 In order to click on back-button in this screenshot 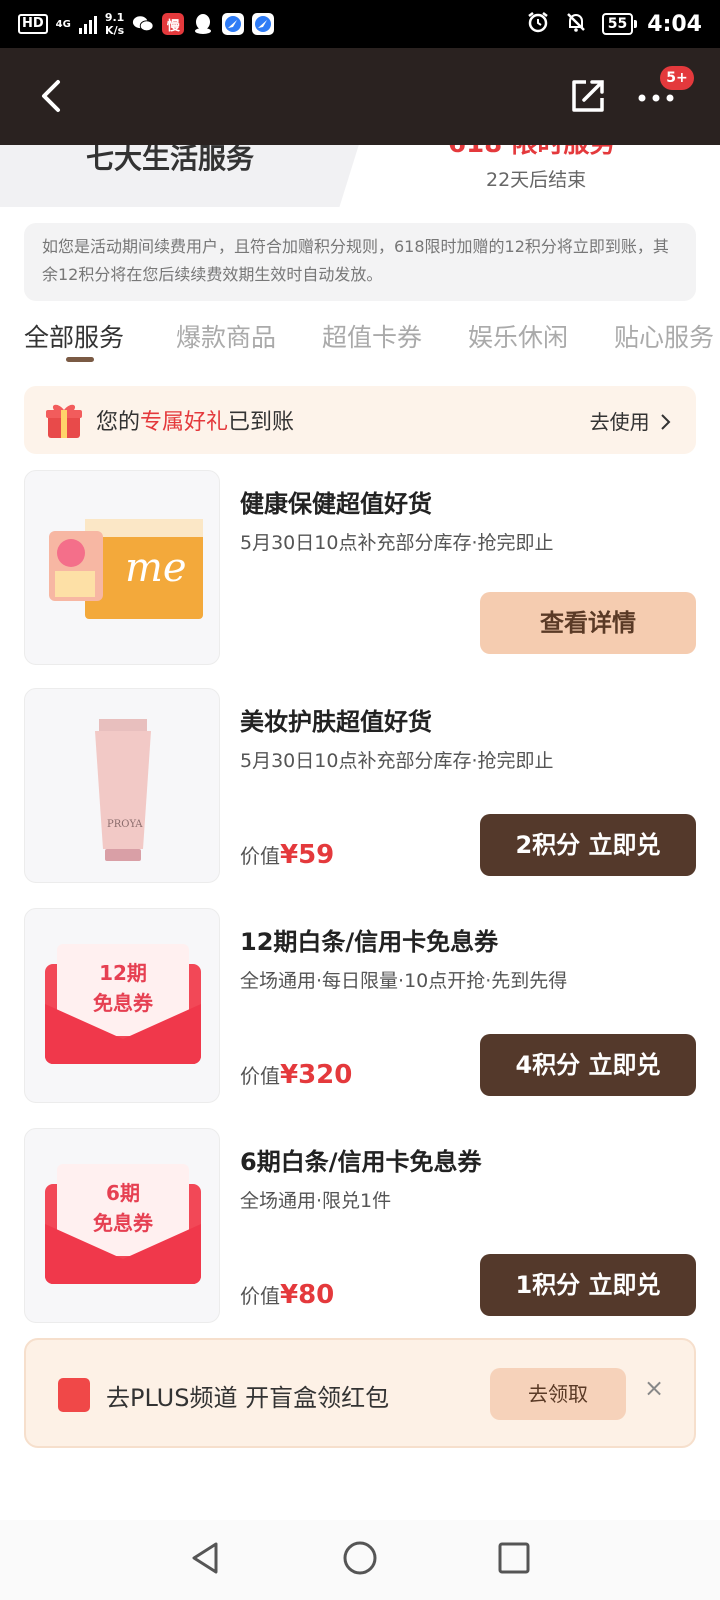, I will do `click(52, 96)`.